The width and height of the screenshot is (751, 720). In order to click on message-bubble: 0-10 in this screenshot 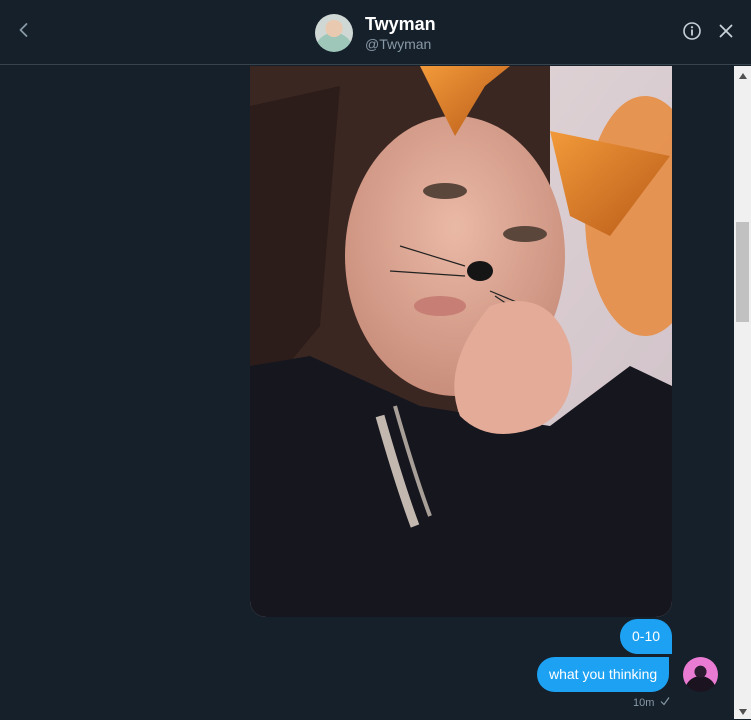, I will do `click(646, 636)`.